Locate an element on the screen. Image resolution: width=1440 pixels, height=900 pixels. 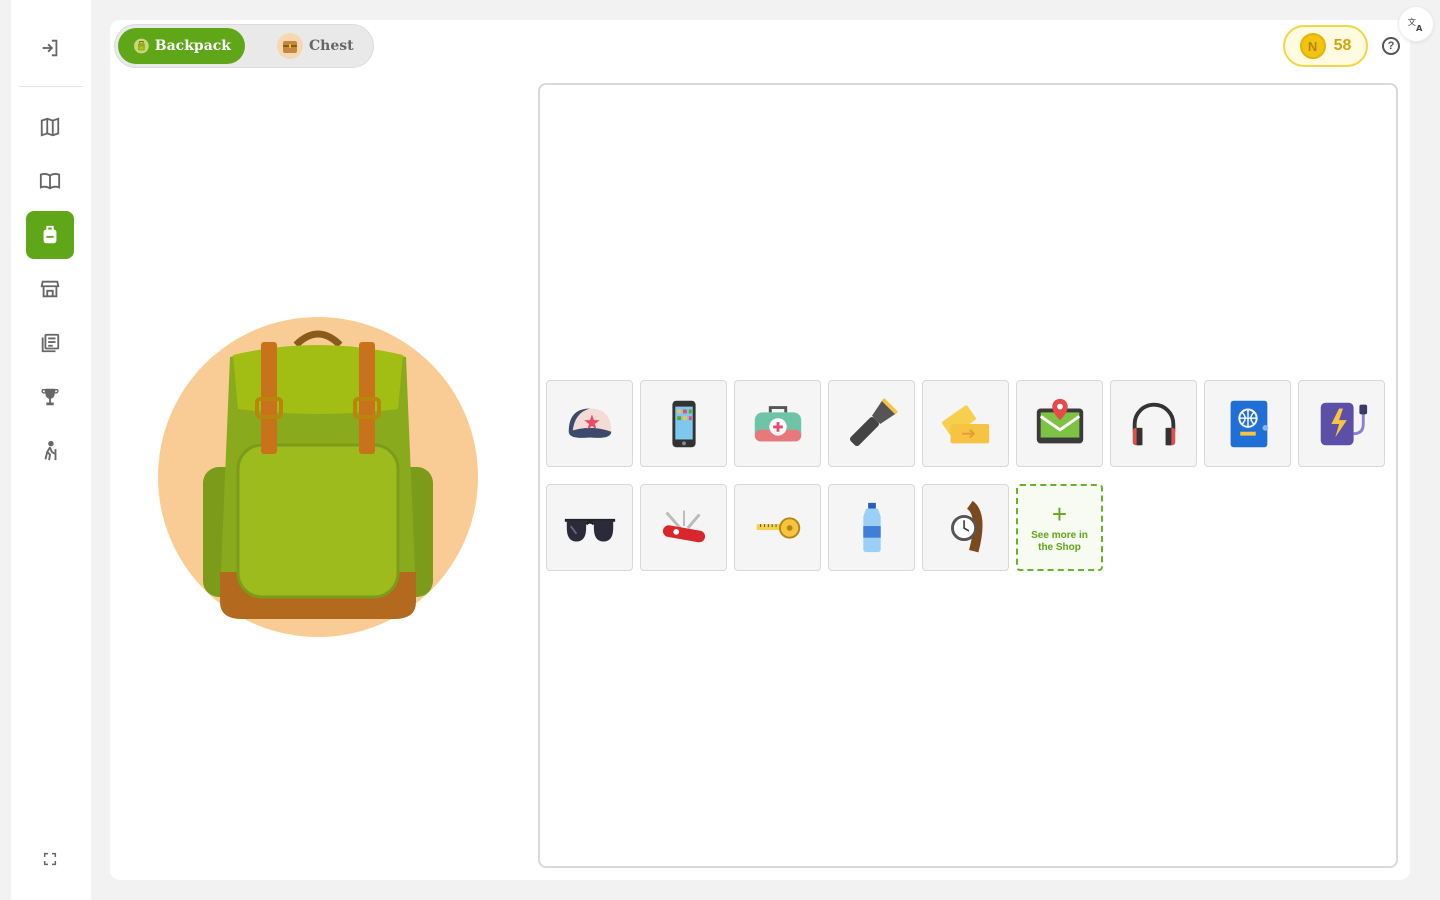
watch-icon is located at coordinates (966, 526).